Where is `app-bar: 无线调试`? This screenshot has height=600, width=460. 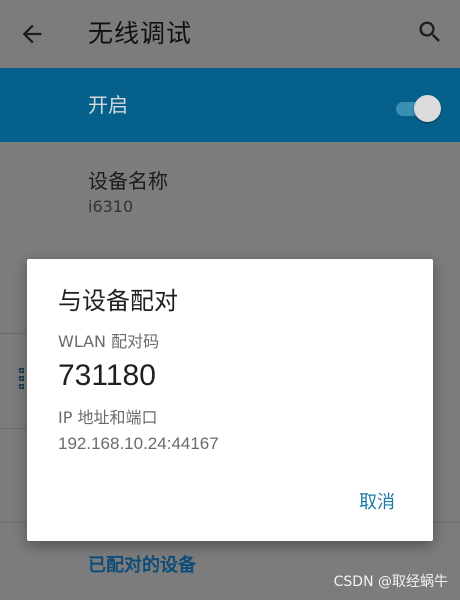 app-bar: 无线调试 is located at coordinates (230, 34).